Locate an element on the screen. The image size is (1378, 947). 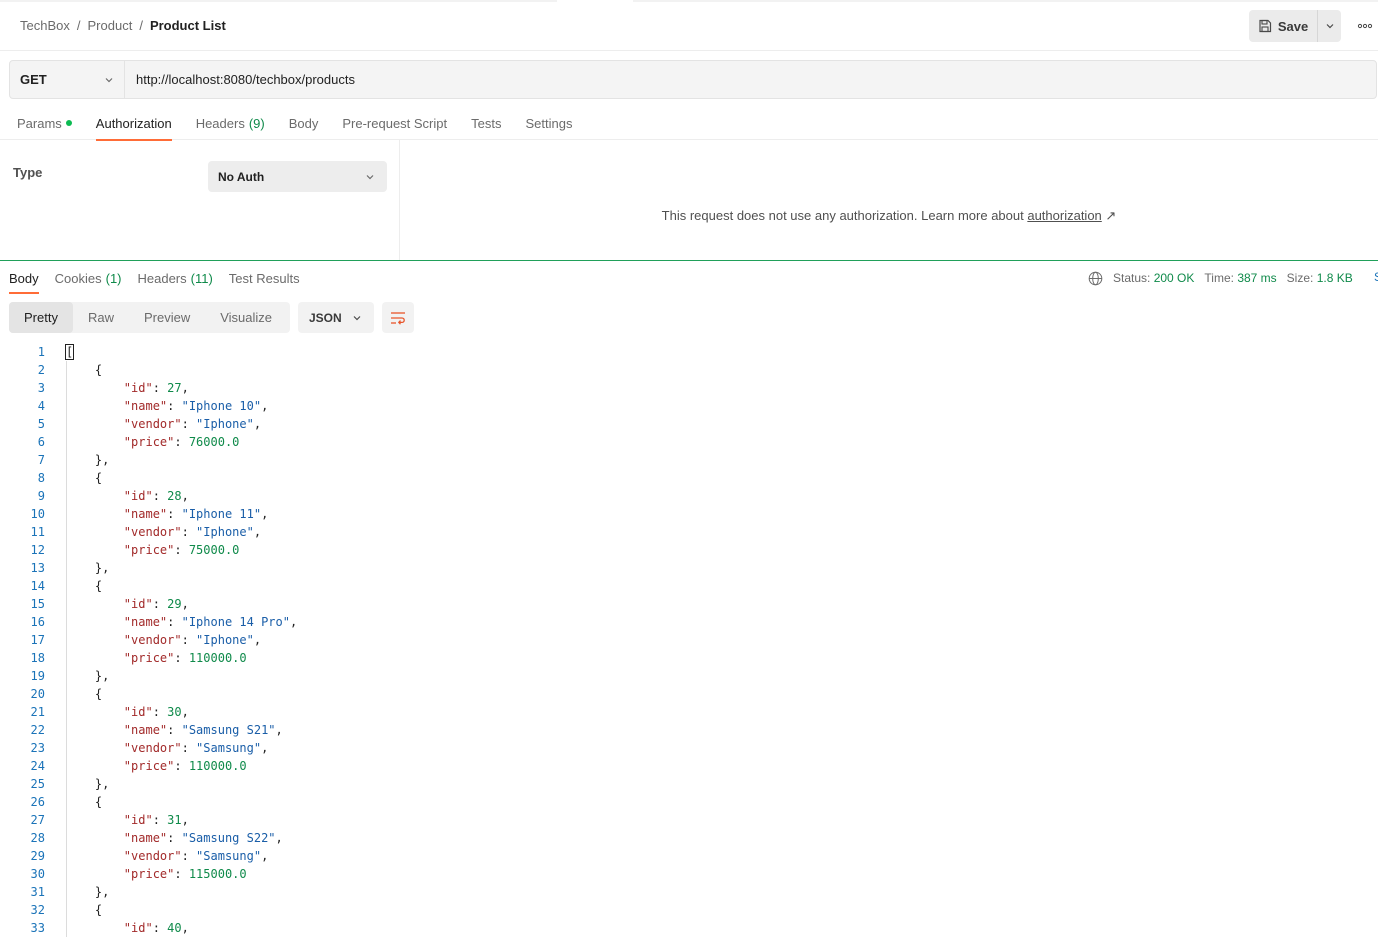
json-key: "name" is located at coordinates (145, 838).